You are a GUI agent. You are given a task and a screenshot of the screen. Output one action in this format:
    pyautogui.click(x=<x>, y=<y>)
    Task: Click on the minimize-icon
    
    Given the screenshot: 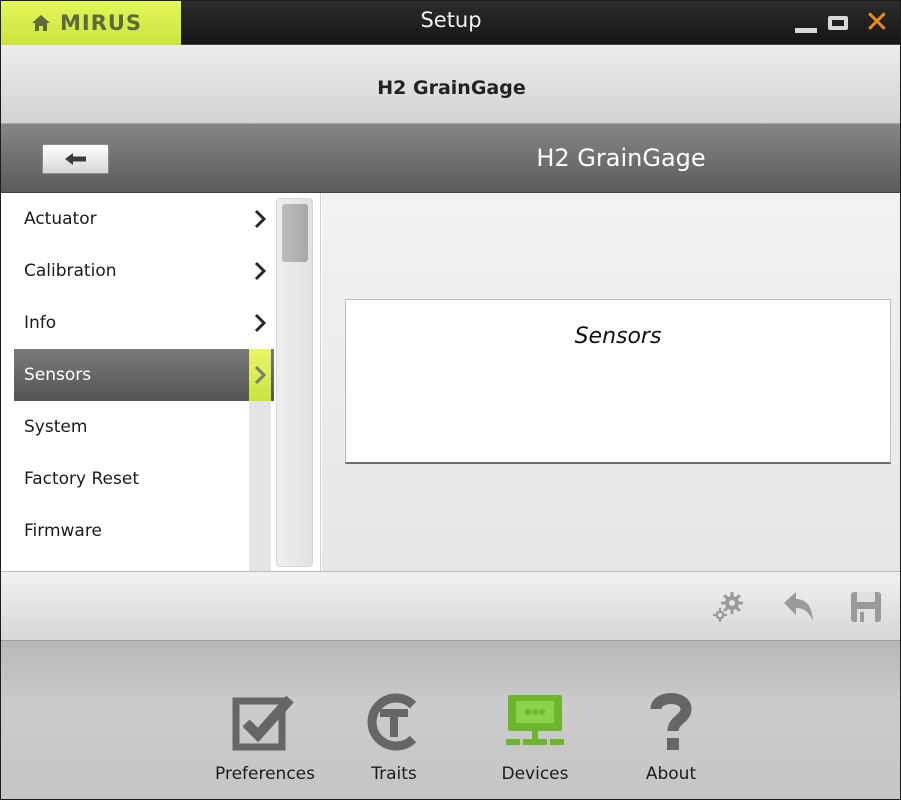 What is the action you would take?
    pyautogui.click(x=806, y=30)
    